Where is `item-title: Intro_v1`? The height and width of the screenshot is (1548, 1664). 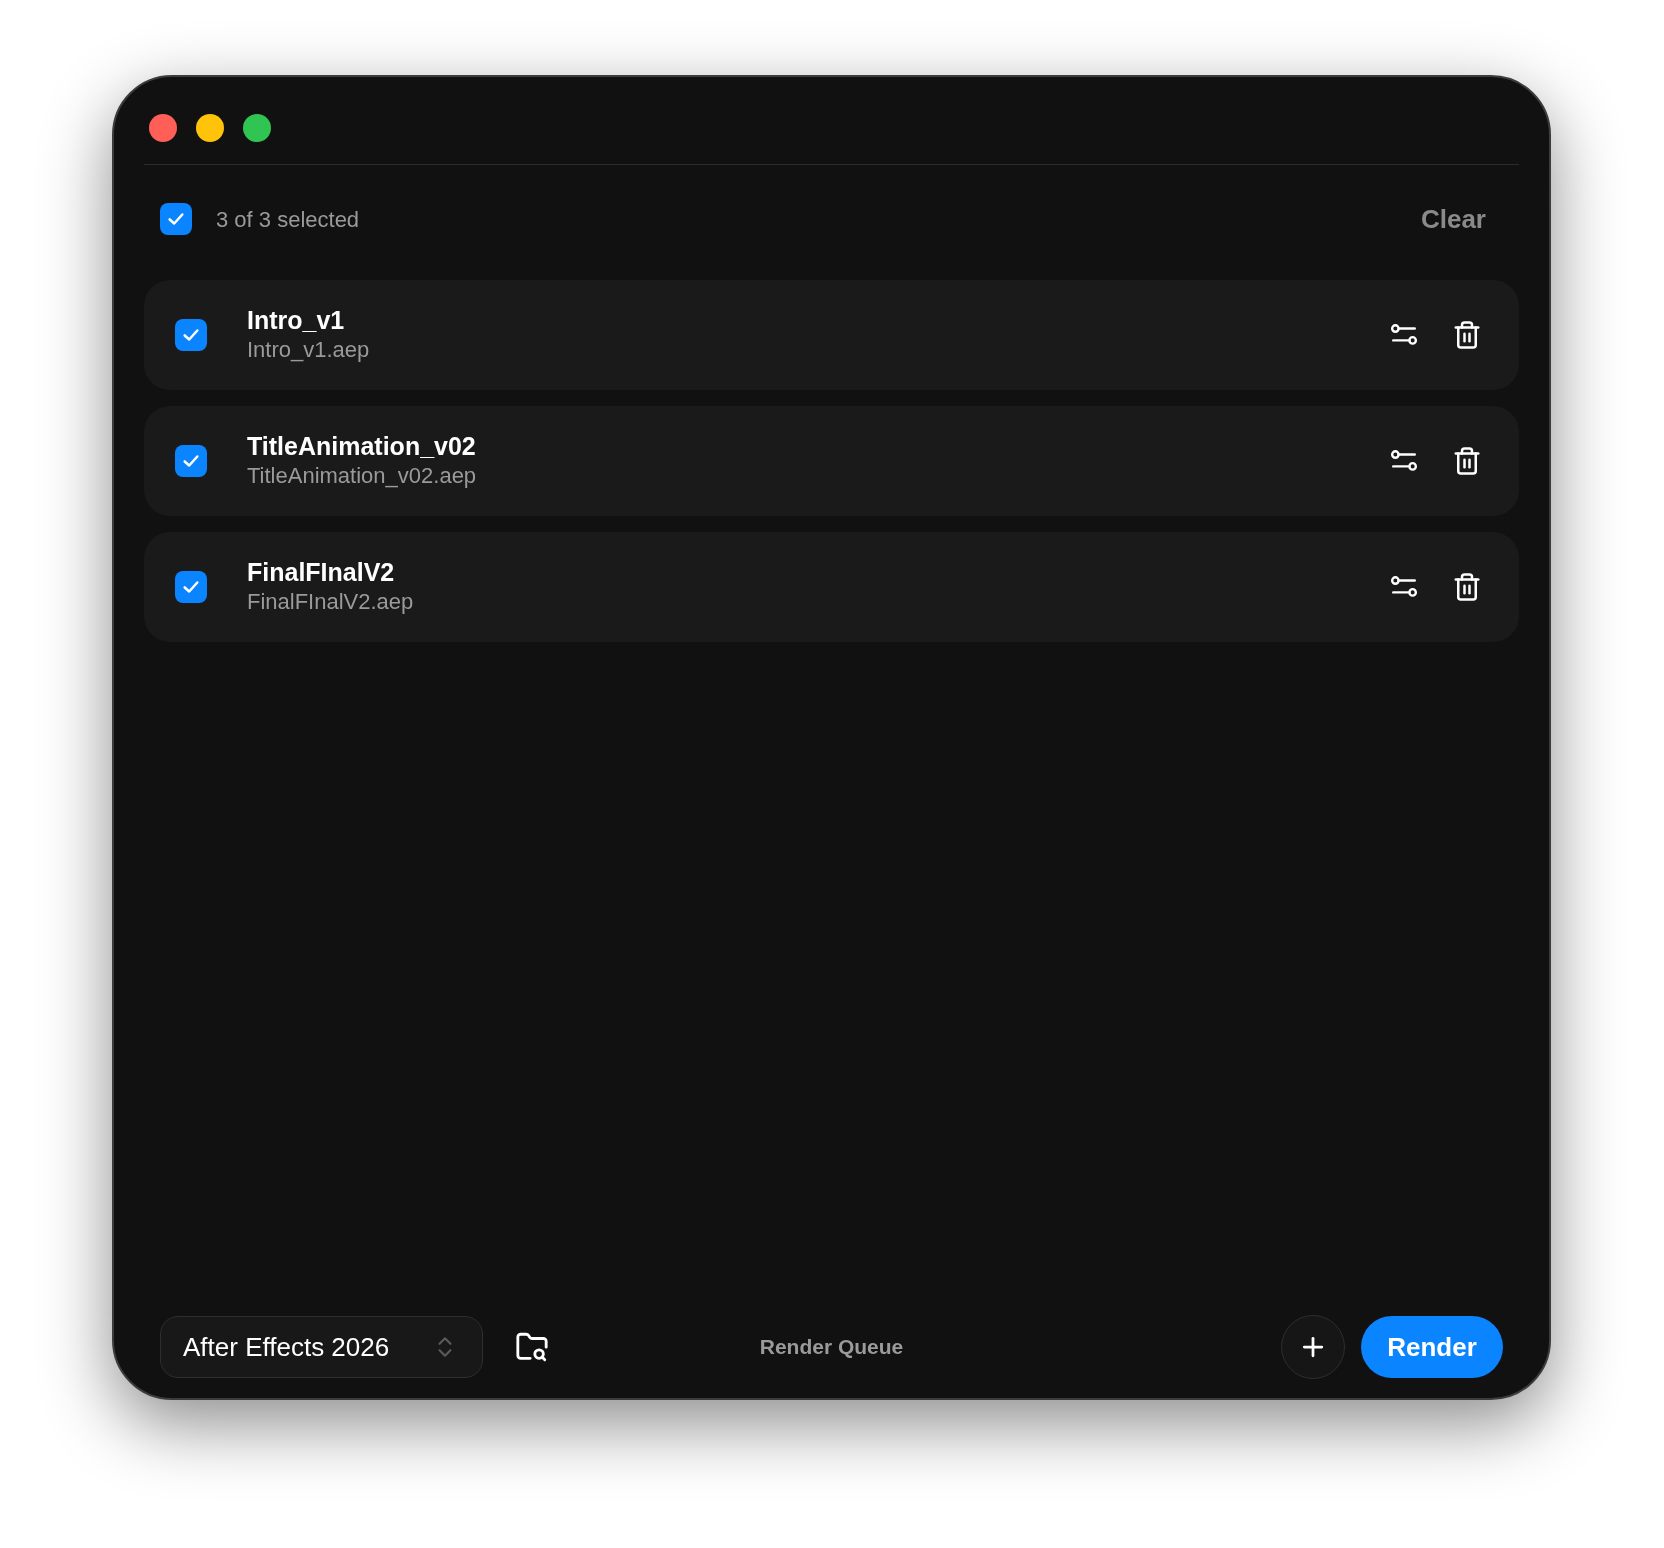
item-title: Intro_v1 is located at coordinates (296, 320).